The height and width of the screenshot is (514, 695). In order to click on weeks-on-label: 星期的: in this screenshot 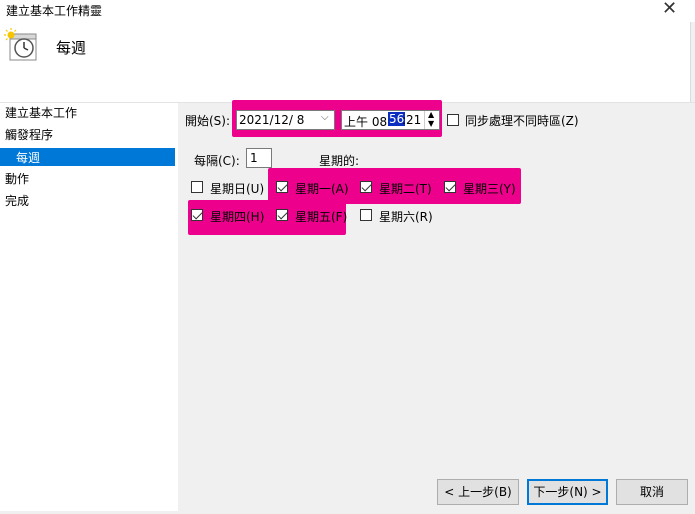, I will do `click(339, 161)`.